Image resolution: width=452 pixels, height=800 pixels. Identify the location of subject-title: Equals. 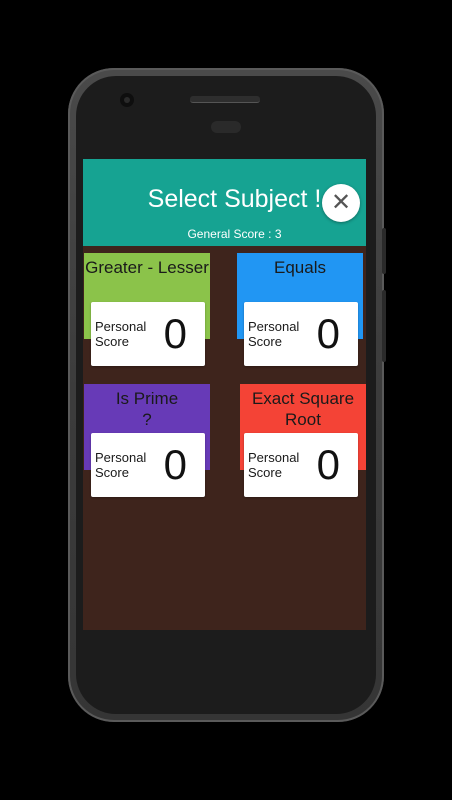
(300, 267).